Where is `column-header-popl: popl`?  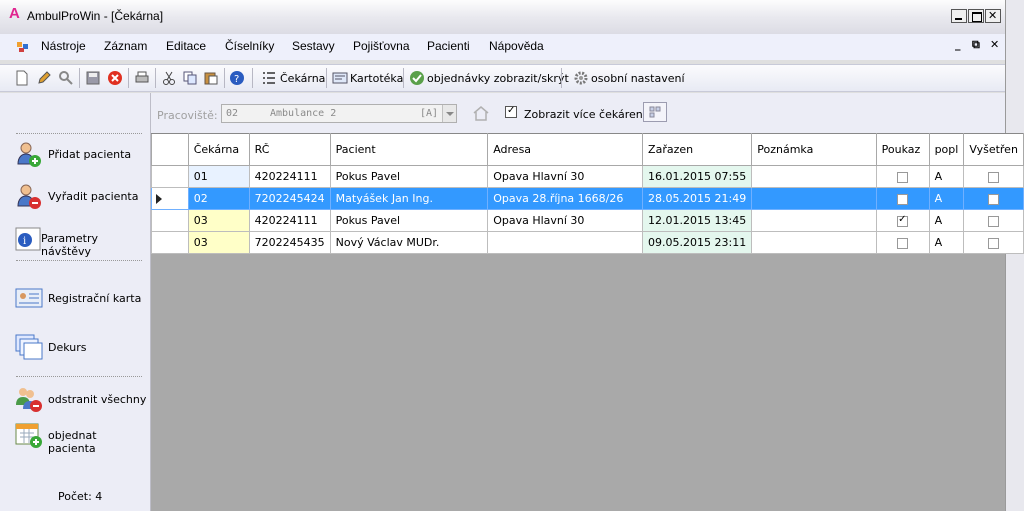
column-header-popl: popl is located at coordinates (946, 149).